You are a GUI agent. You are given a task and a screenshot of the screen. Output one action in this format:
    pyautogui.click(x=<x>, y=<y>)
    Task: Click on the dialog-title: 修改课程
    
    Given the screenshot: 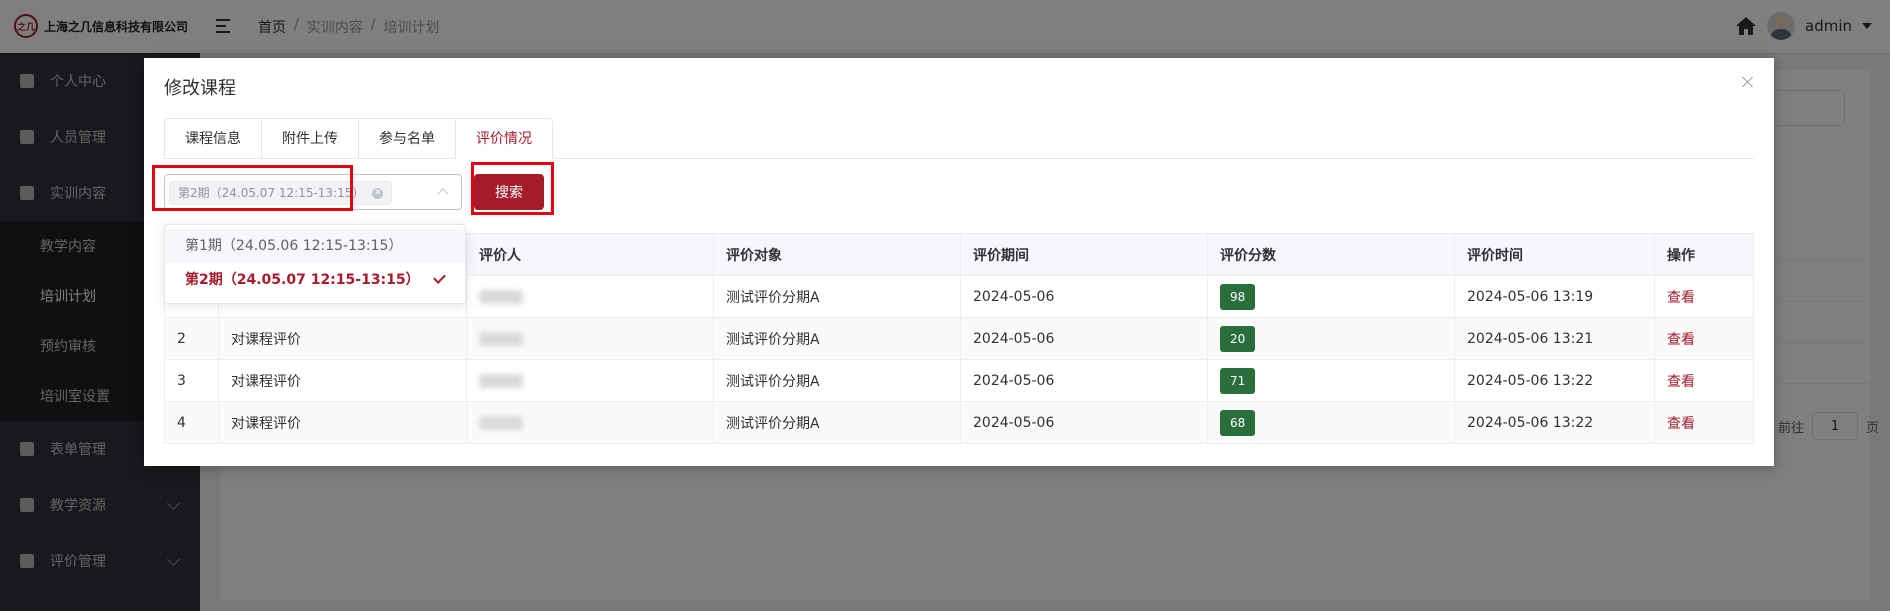 What is the action you would take?
    pyautogui.click(x=200, y=88)
    